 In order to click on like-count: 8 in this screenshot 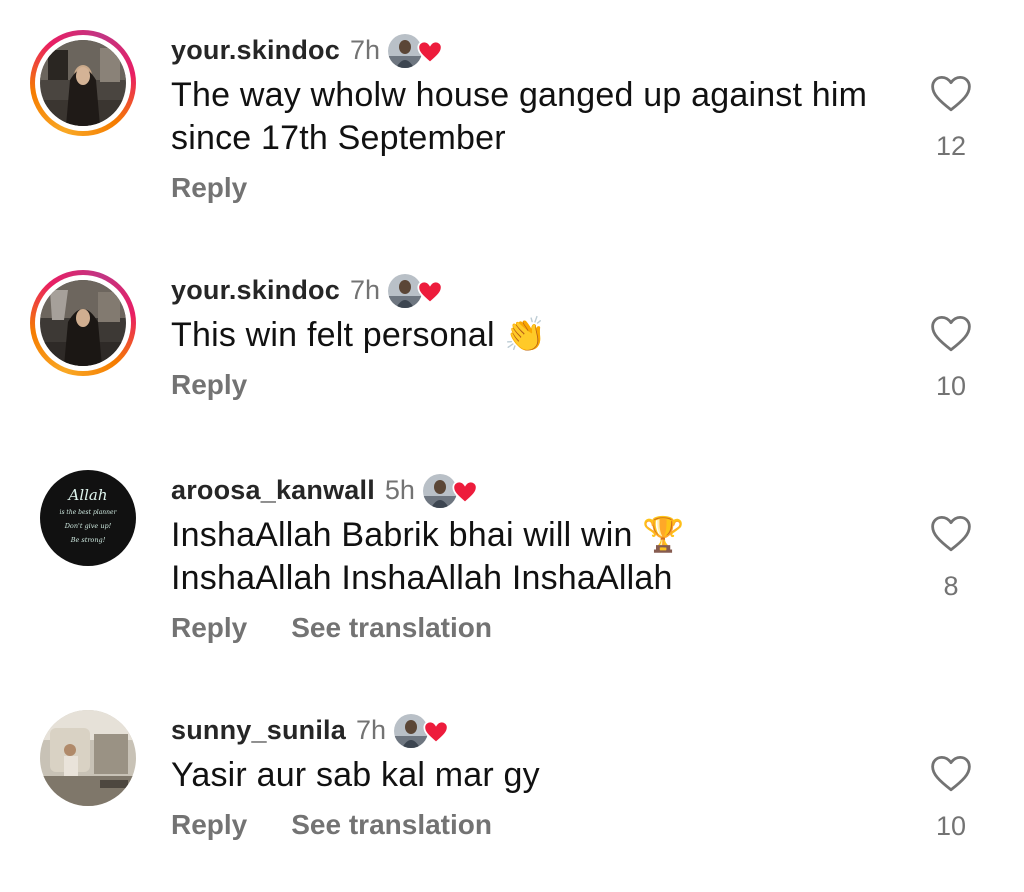, I will do `click(951, 586)`.